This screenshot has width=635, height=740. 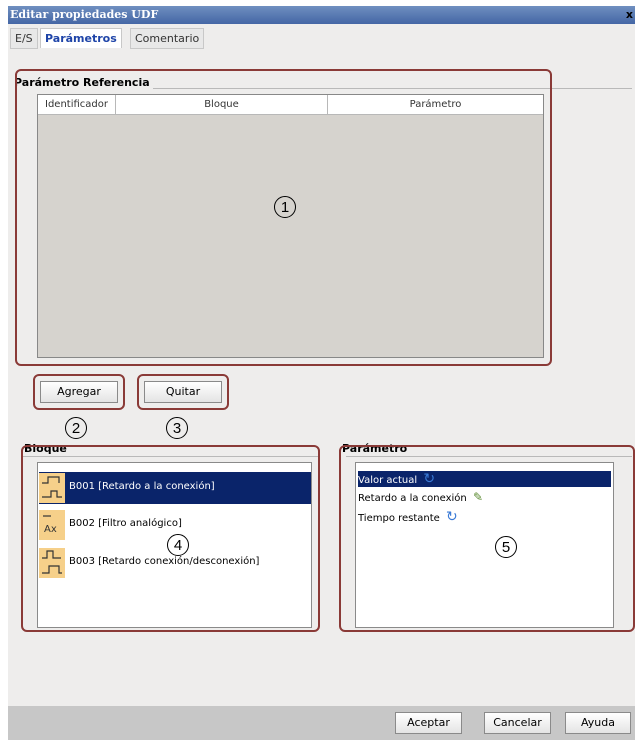 I want to click on window-title: Editar propiedades UDF, so click(x=84, y=14).